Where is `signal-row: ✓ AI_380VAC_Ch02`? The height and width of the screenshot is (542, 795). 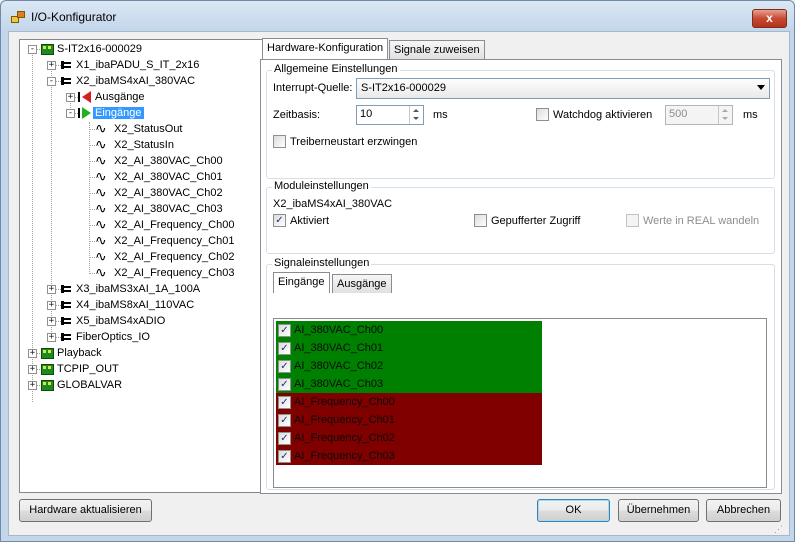
signal-row: ✓ AI_380VAC_Ch02 is located at coordinates (409, 366).